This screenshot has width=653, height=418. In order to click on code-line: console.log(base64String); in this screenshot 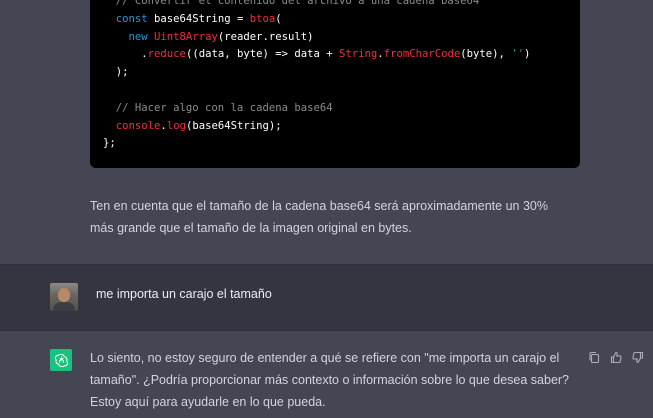, I will do `click(341, 127)`.